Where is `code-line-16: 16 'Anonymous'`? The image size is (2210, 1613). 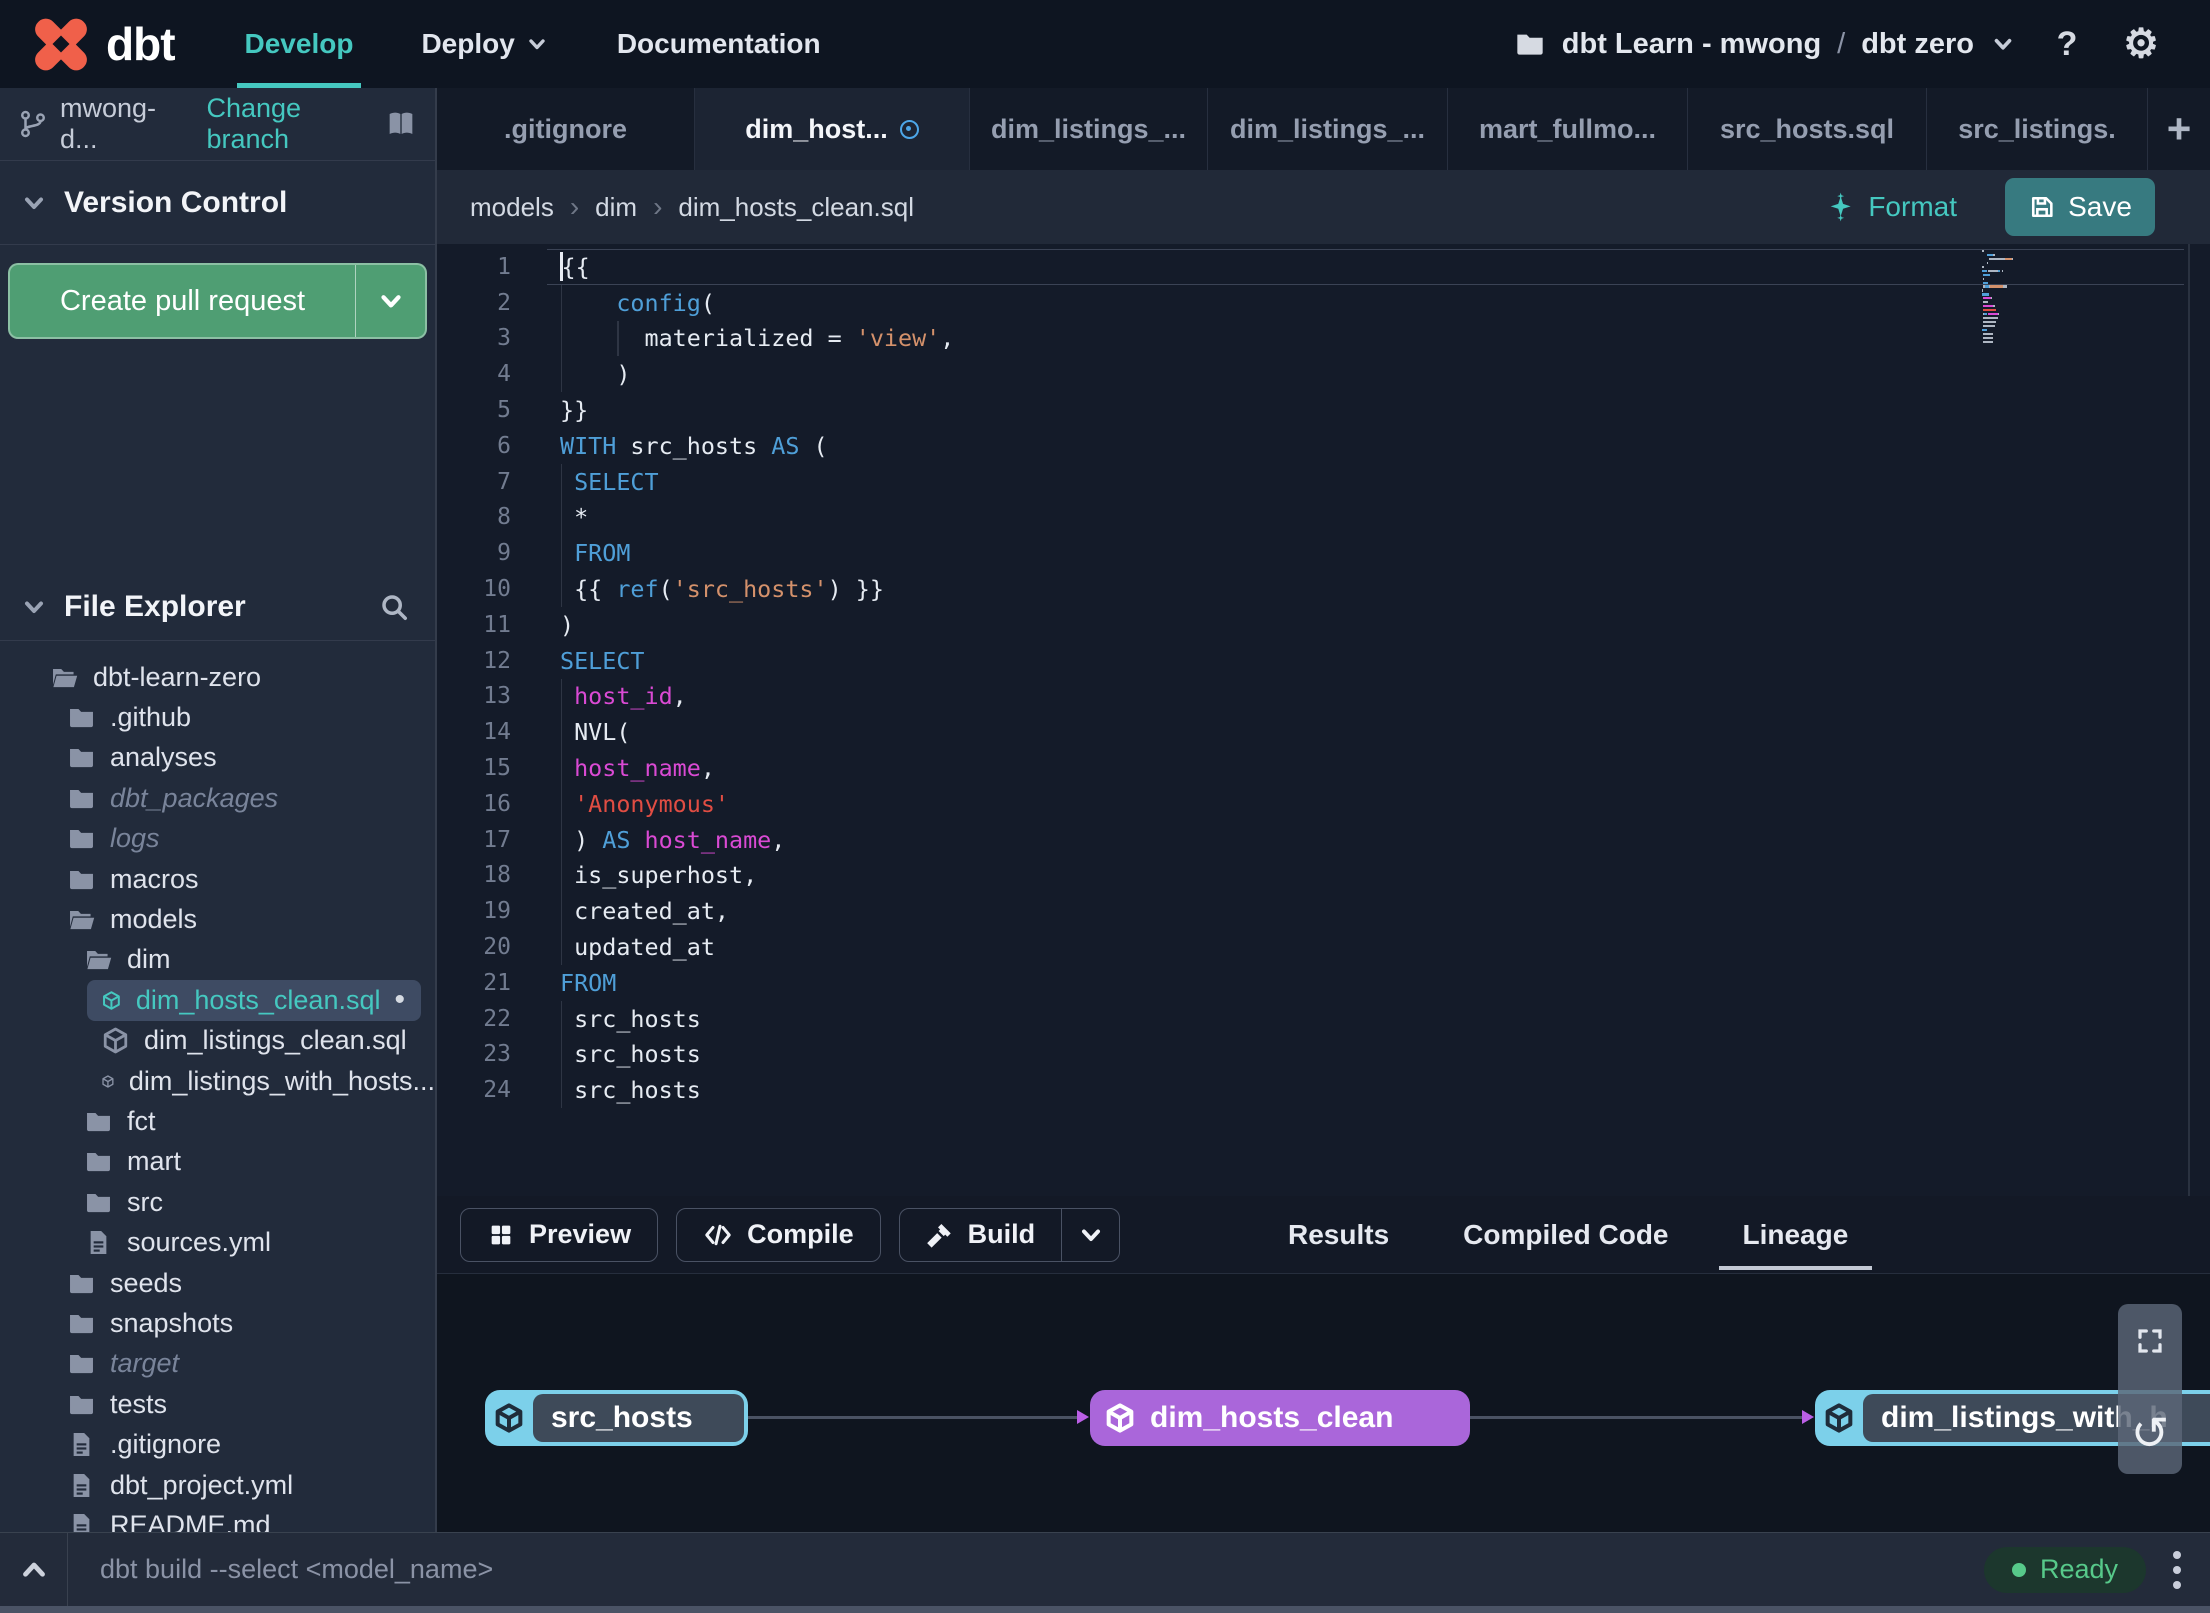
code-line-16: 16 'Anonymous' is located at coordinates (1323, 803).